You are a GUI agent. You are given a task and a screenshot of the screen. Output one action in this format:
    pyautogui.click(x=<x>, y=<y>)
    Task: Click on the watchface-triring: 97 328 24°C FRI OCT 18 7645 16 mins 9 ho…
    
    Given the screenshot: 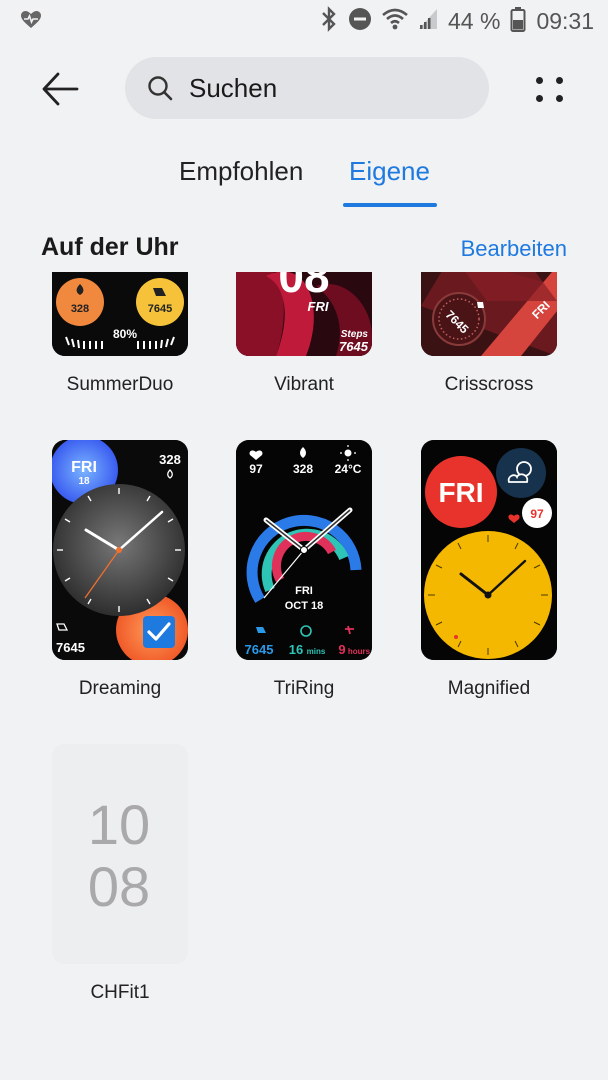 What is the action you would take?
    pyautogui.click(x=304, y=569)
    